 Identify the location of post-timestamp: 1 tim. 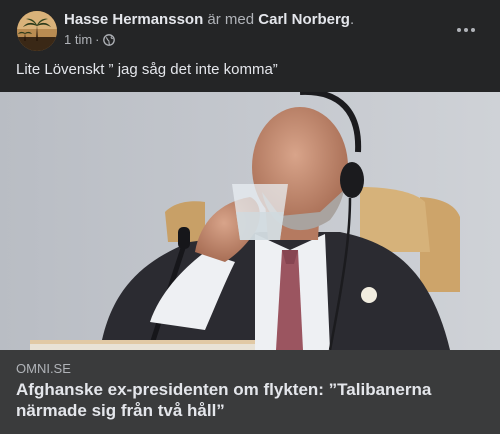
(78, 40).